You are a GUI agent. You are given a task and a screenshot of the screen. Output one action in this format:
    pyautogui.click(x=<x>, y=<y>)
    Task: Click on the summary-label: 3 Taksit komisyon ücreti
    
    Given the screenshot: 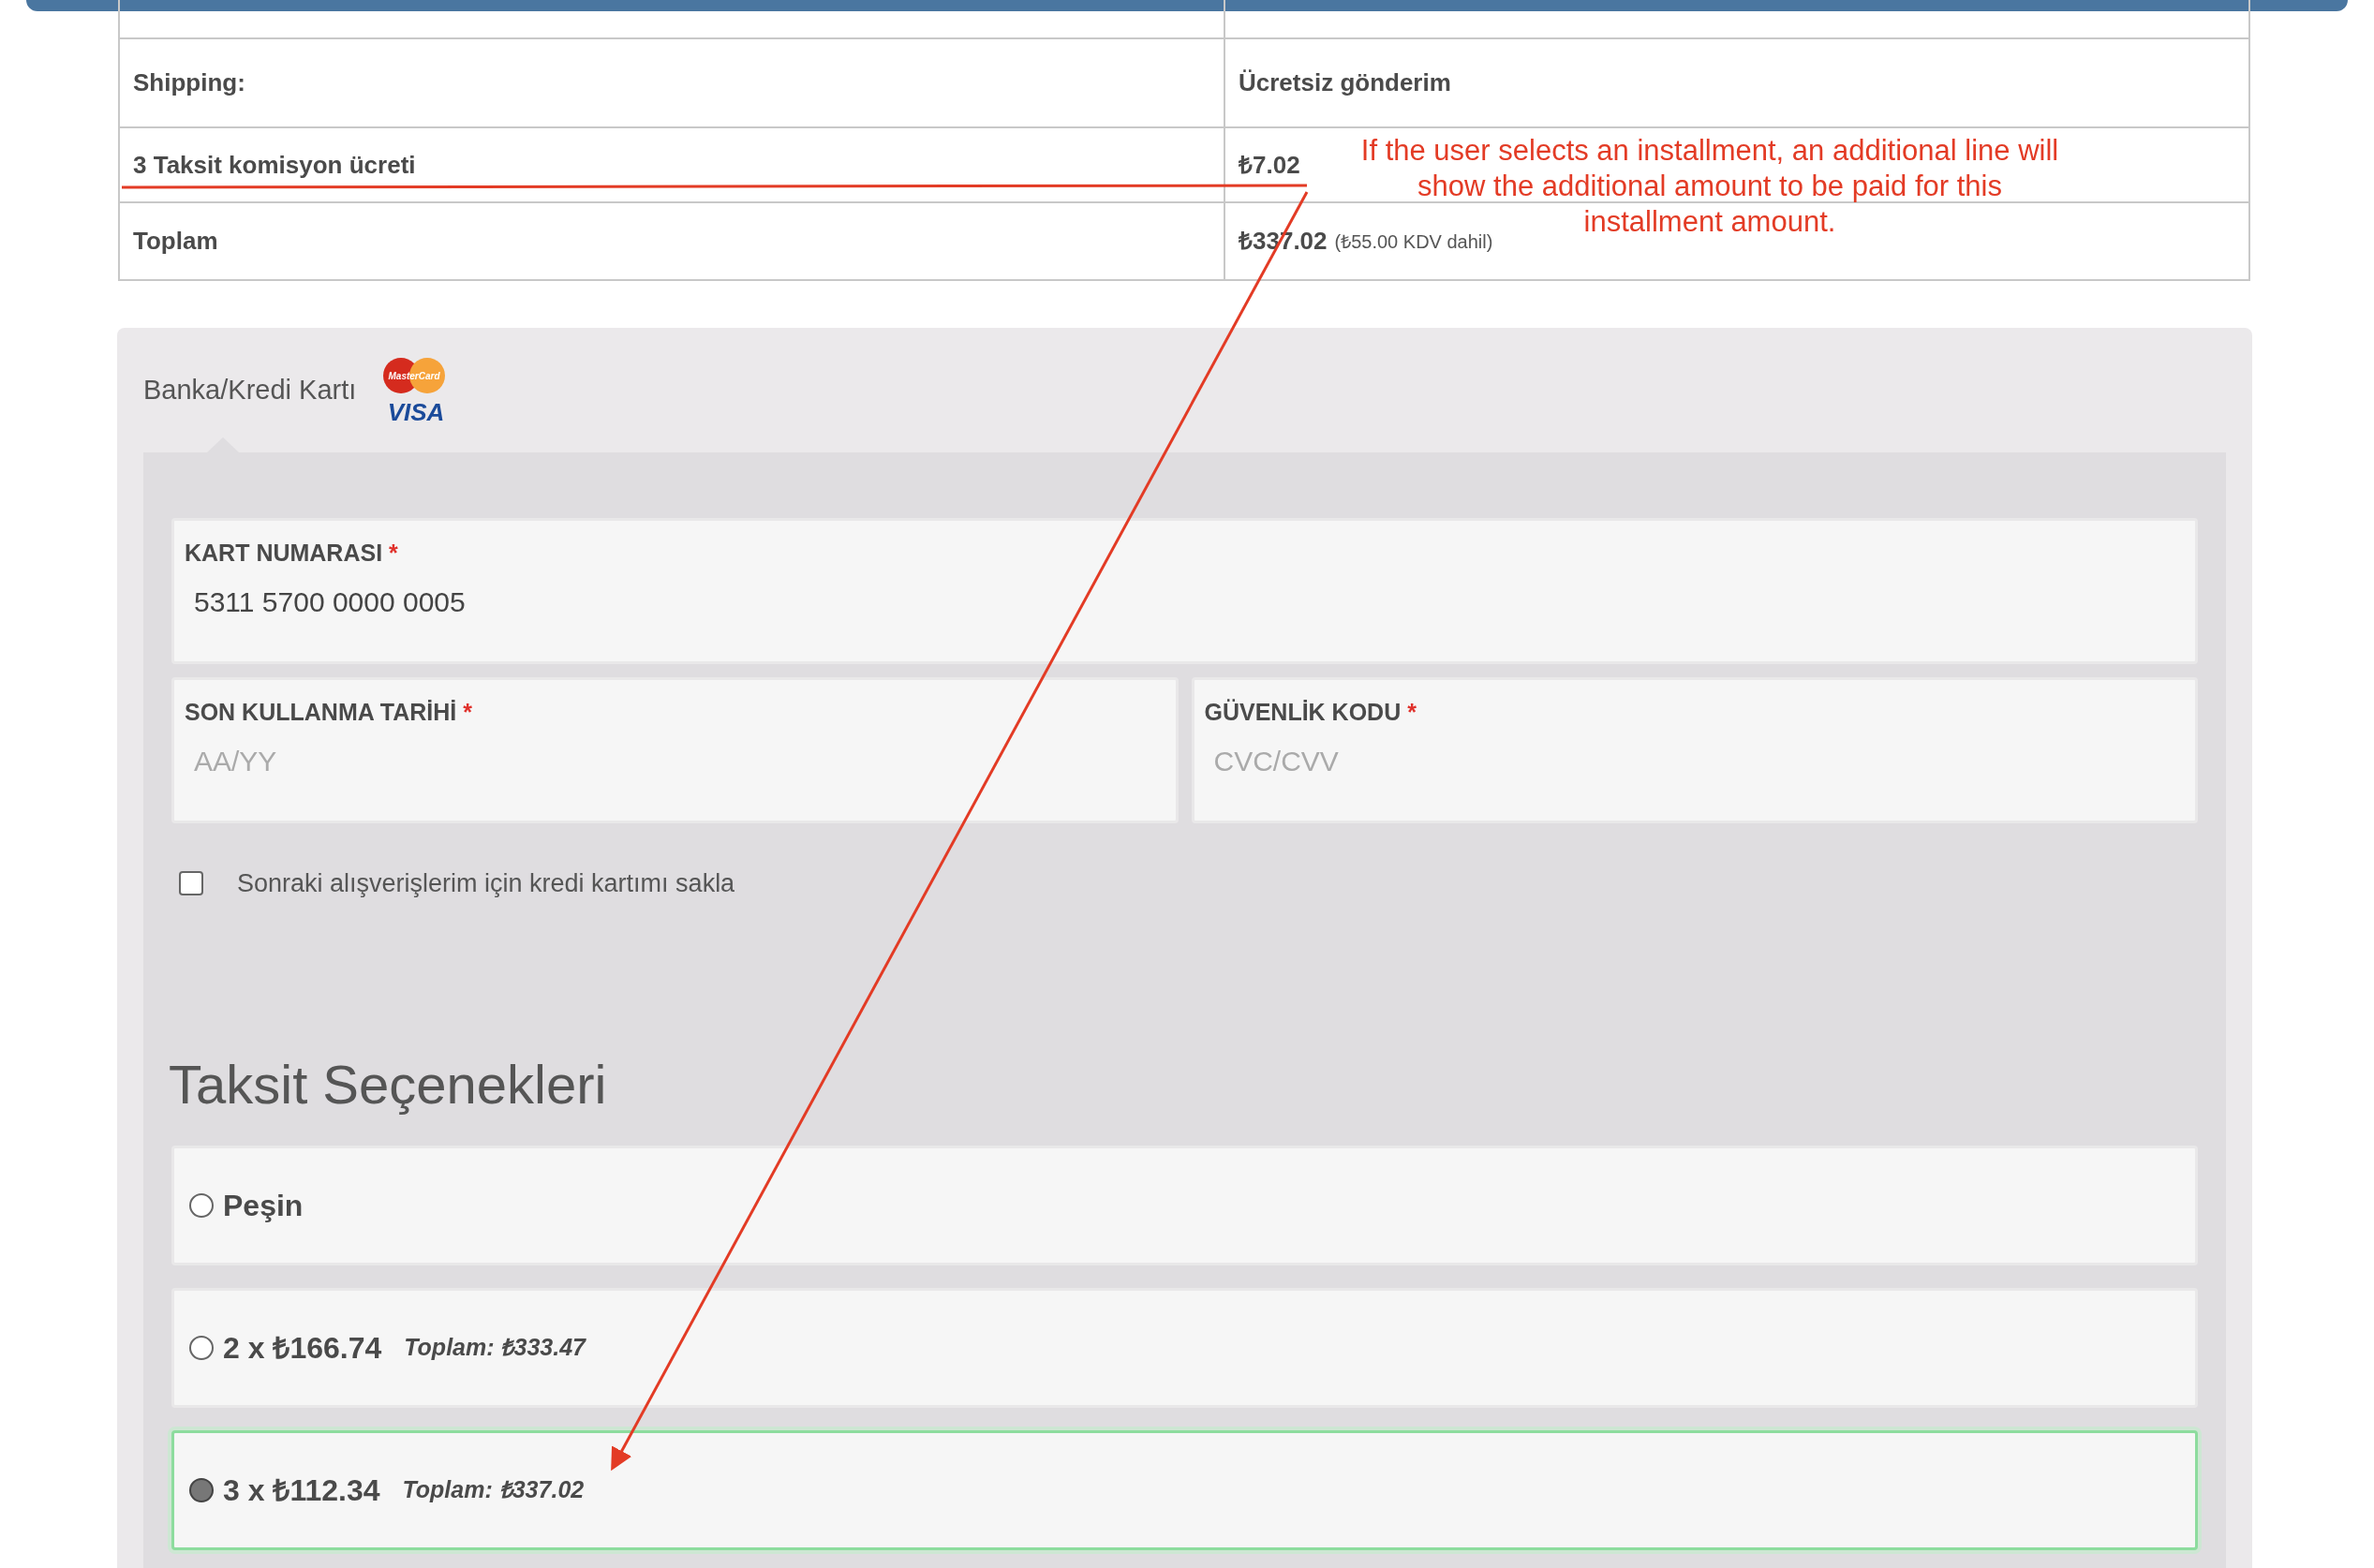 What is the action you would take?
    pyautogui.click(x=274, y=165)
    